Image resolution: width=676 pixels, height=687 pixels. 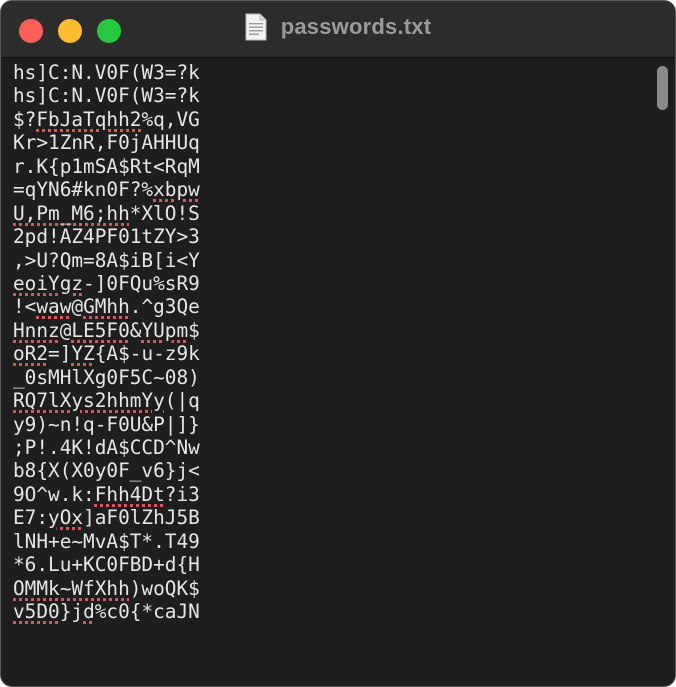 I want to click on window-title-group: passwords.txt, so click(x=338, y=29).